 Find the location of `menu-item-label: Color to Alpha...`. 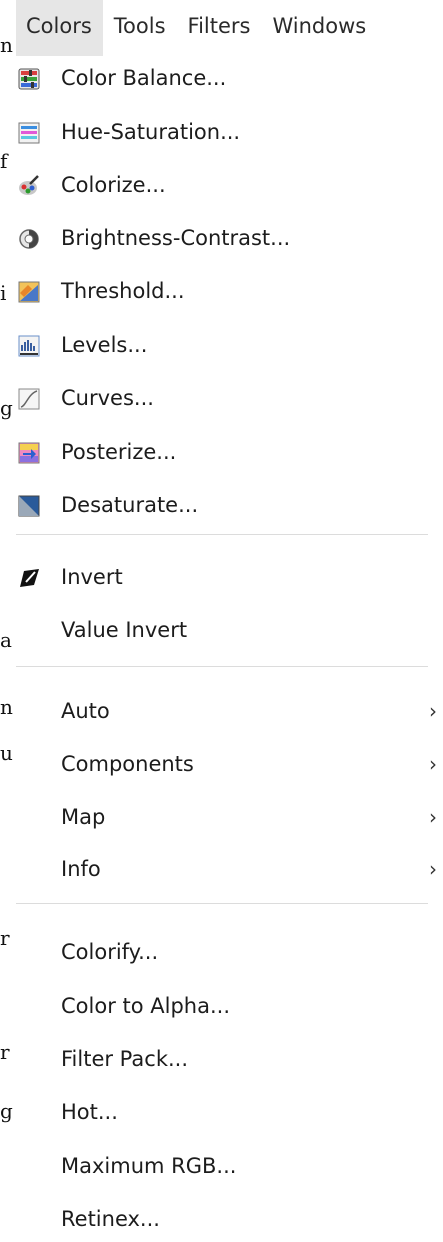

menu-item-label: Color to Alpha... is located at coordinates (145, 1006).